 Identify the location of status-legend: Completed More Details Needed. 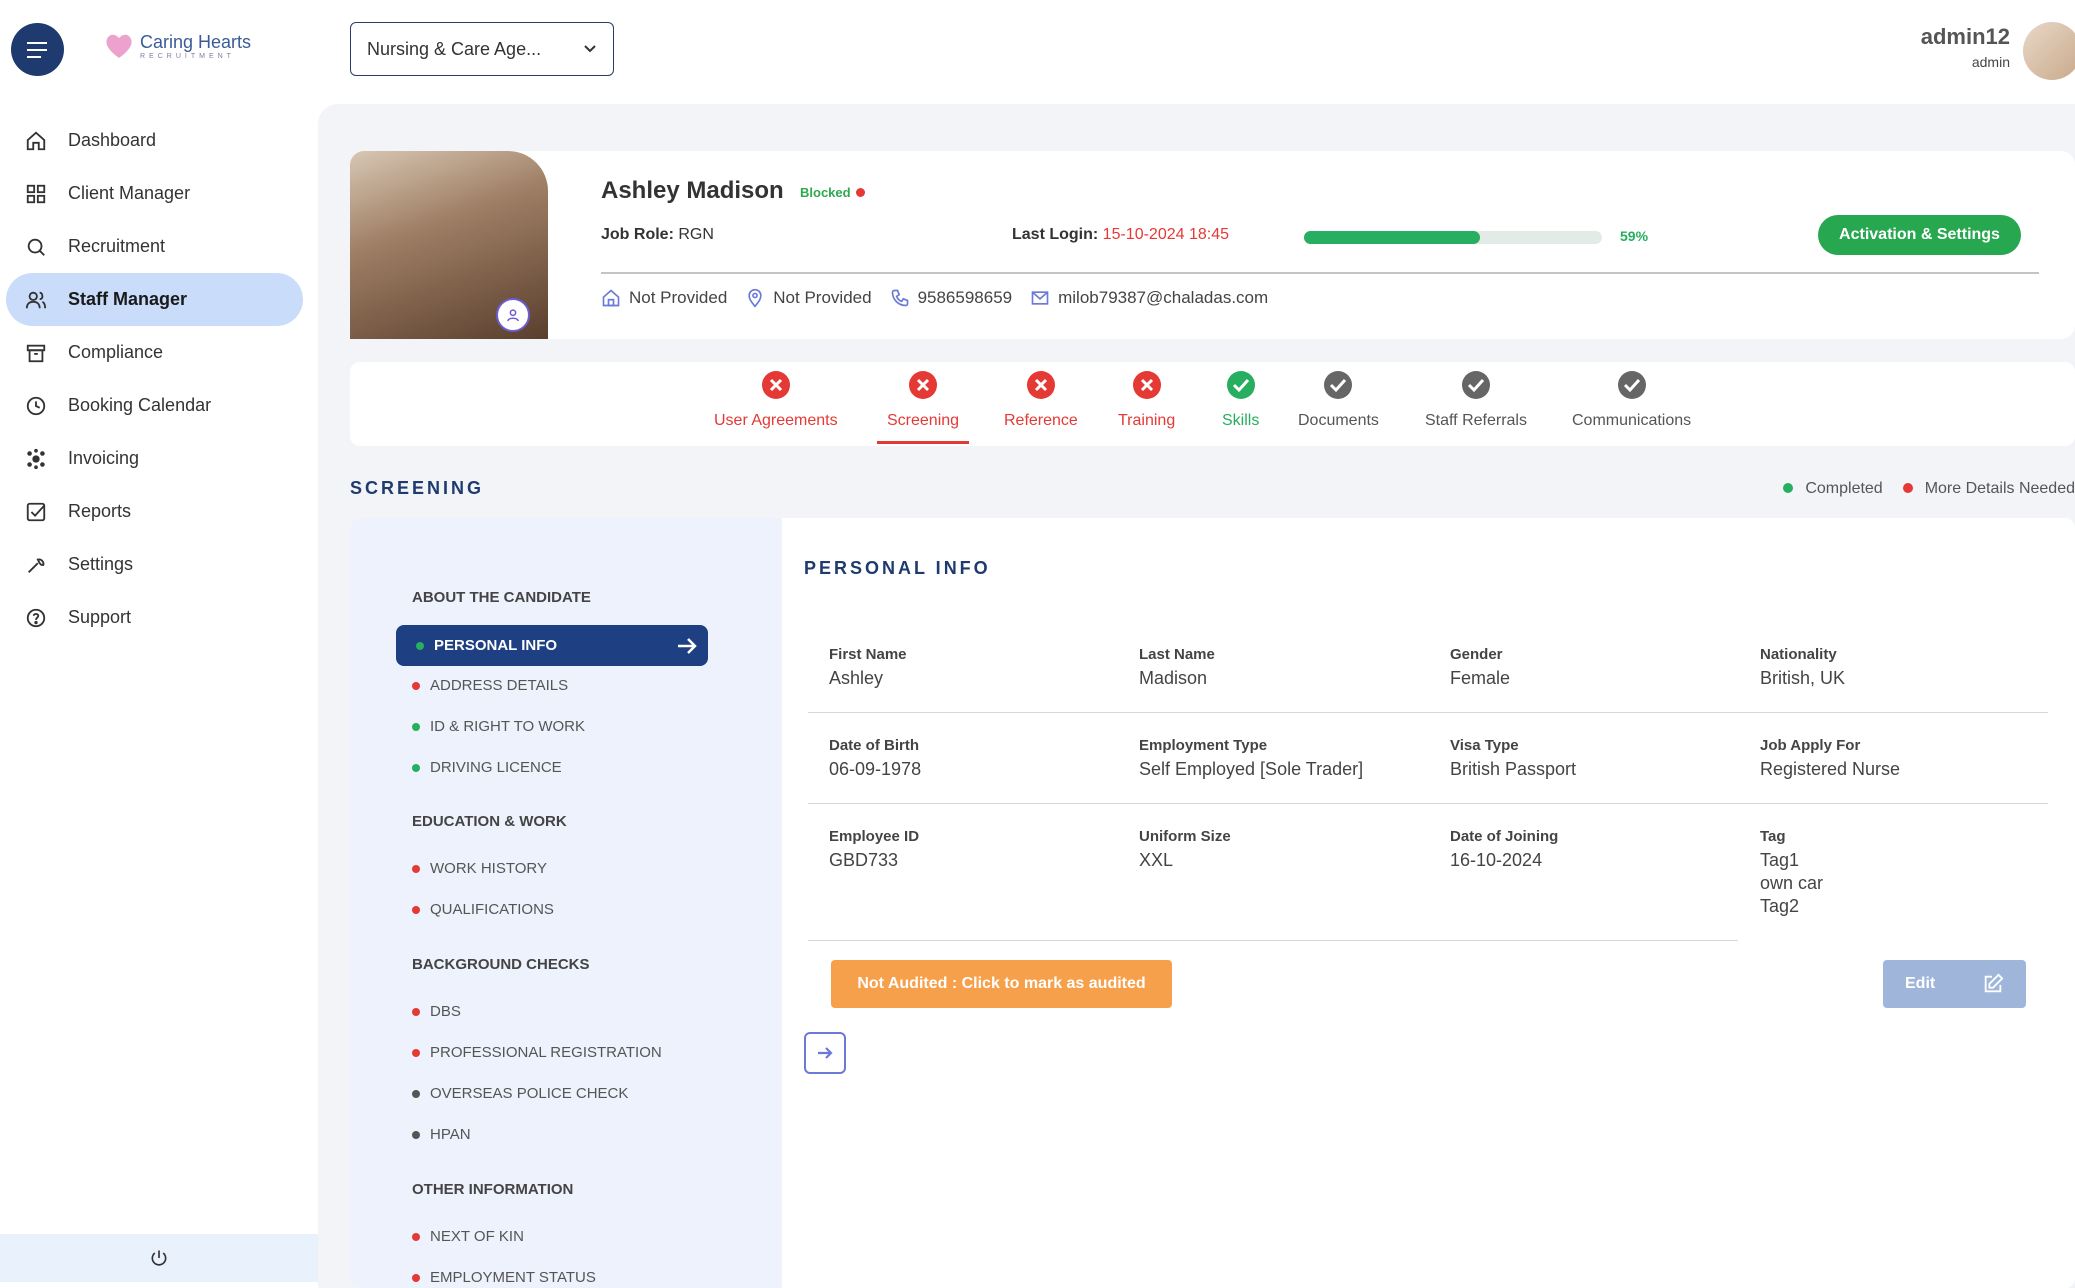
(1929, 489).